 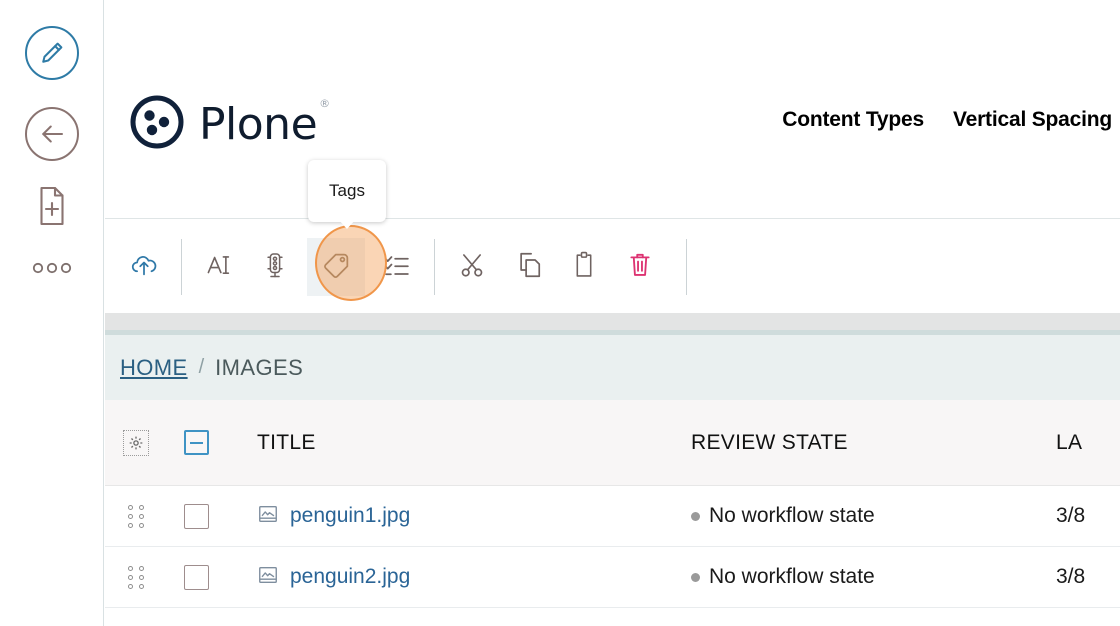 What do you see at coordinates (350, 577) in the screenshot?
I see `row-title-link: penguin2.jpg` at bounding box center [350, 577].